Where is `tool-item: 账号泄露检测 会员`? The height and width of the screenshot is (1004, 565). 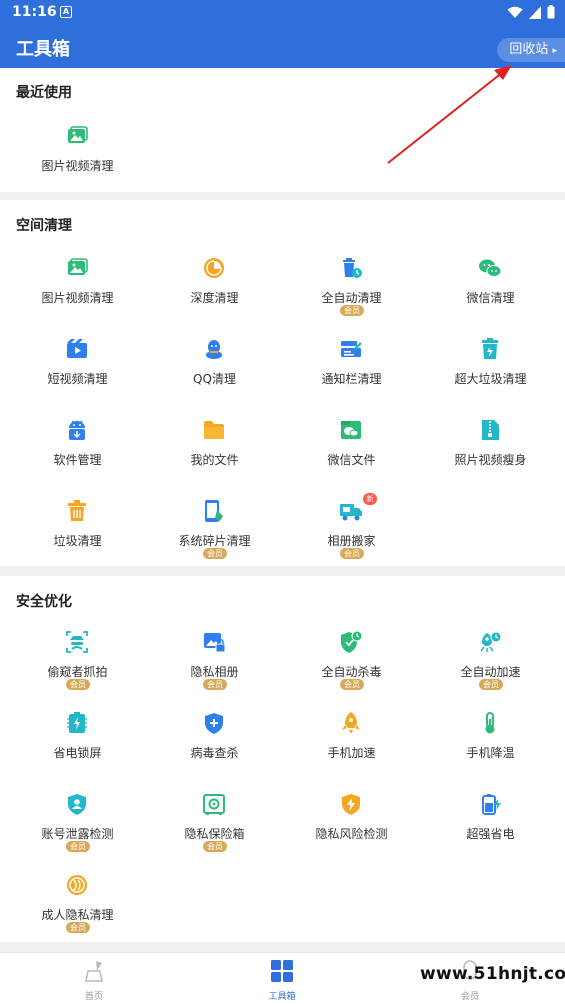 tool-item: 账号泄露检测 会员 is located at coordinates (77, 832).